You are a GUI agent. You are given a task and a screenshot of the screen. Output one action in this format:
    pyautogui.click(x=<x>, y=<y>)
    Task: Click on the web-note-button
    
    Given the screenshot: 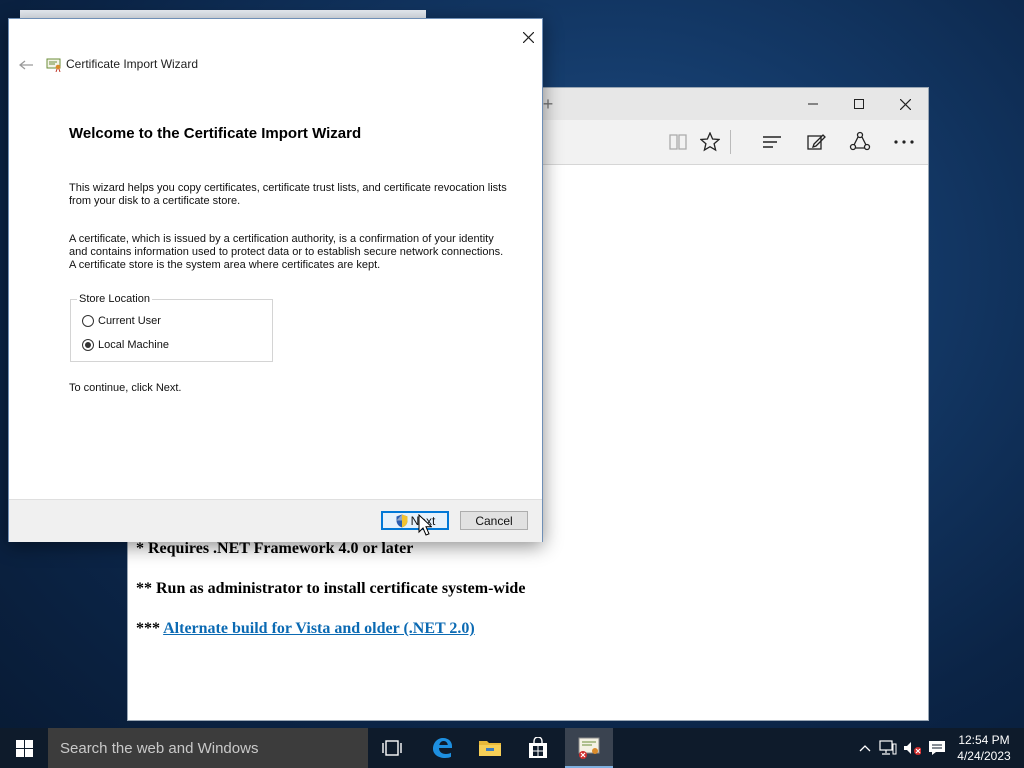 What is the action you would take?
    pyautogui.click(x=816, y=142)
    